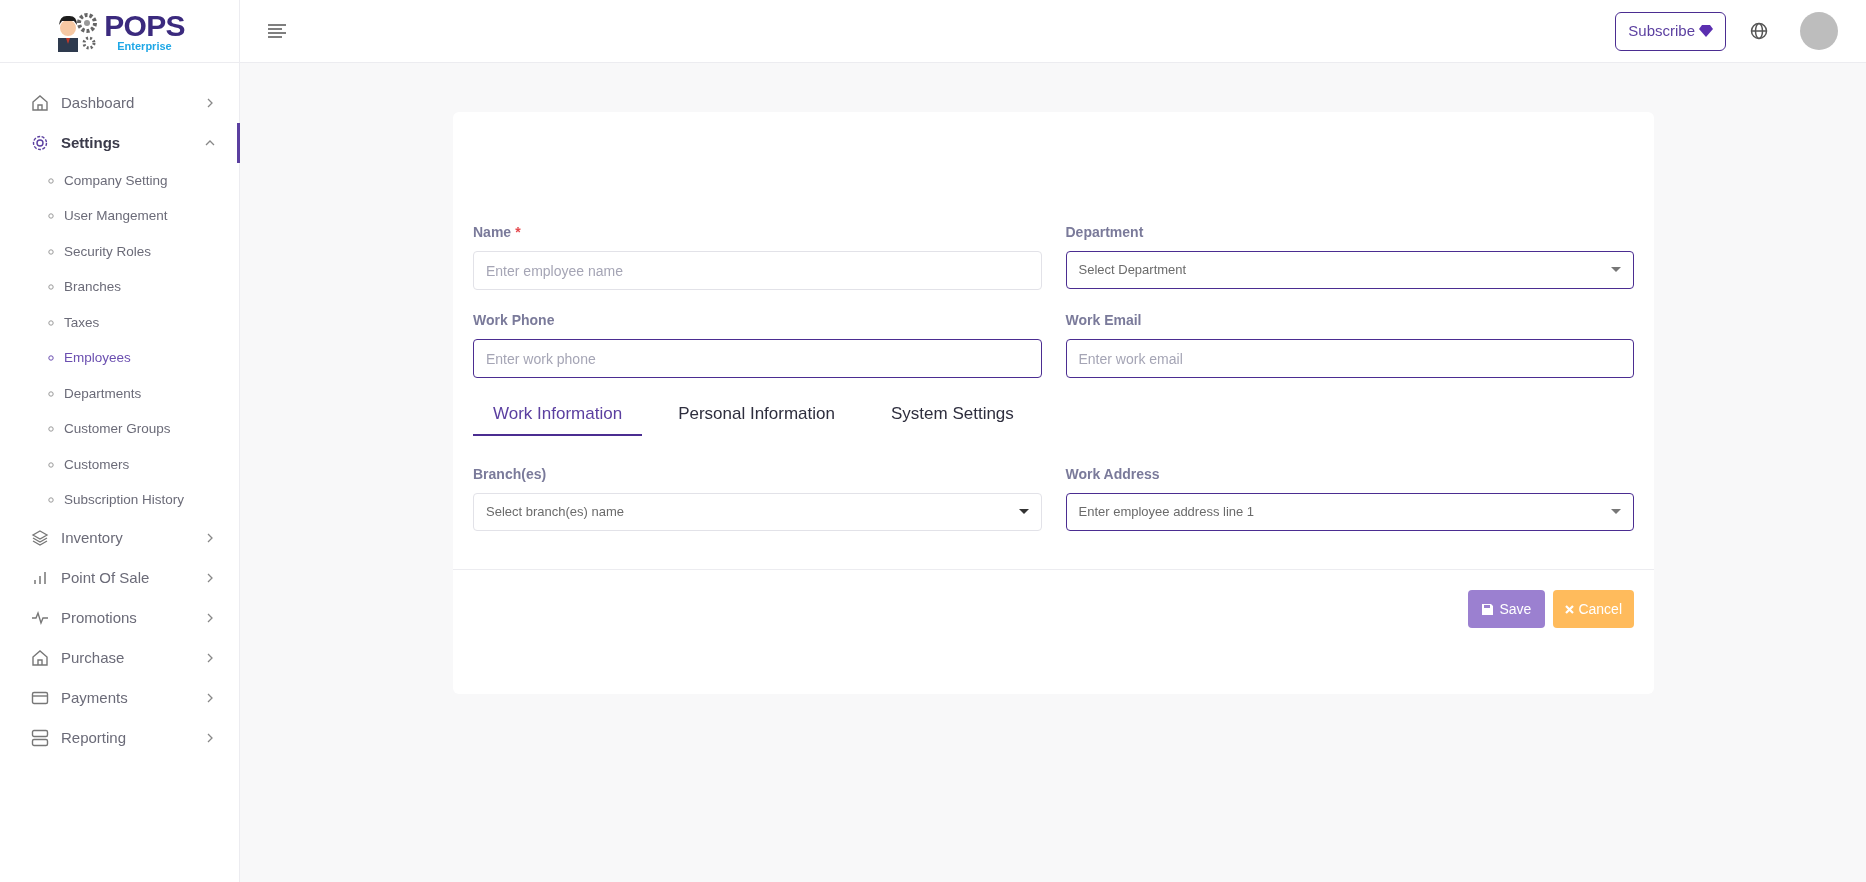  What do you see at coordinates (119, 465) in the screenshot?
I see `submenu-item: Customers` at bounding box center [119, 465].